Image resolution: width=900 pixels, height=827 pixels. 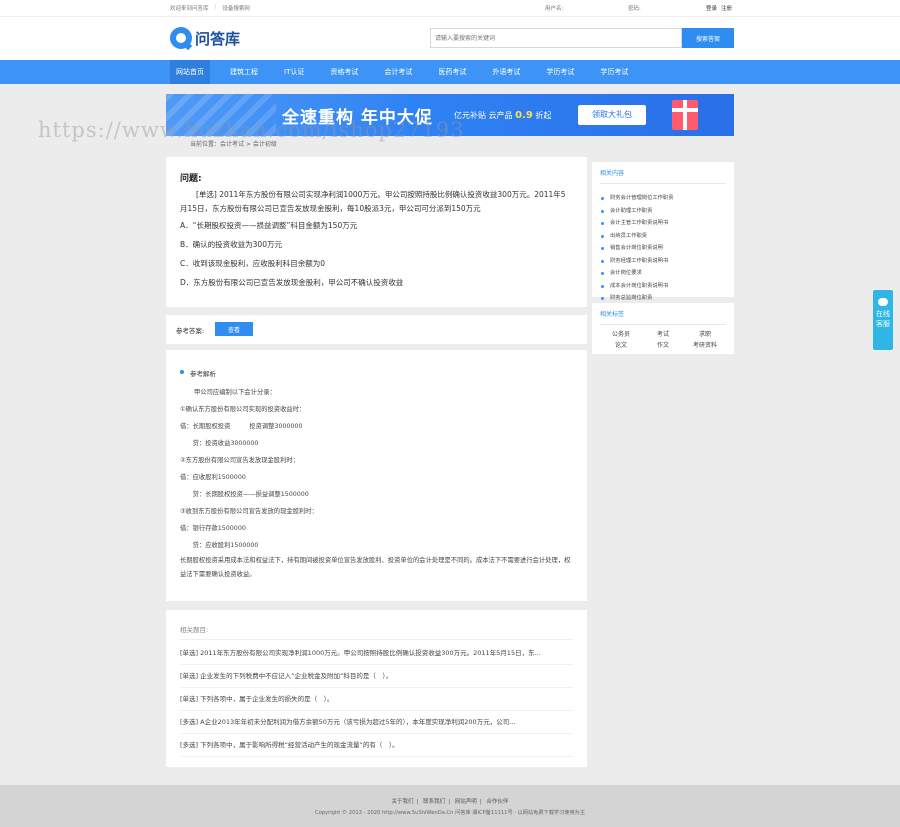 What do you see at coordinates (883, 302) in the screenshot?
I see `chat-icon` at bounding box center [883, 302].